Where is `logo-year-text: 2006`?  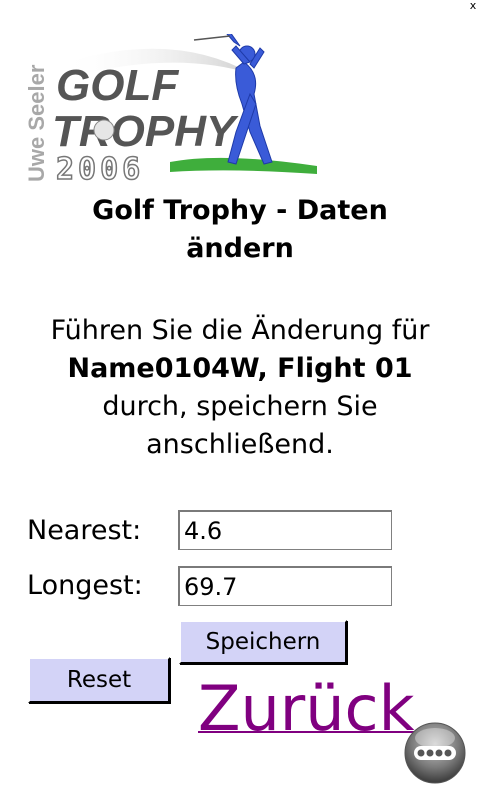
logo-year-text: 2006 is located at coordinates (100, 168).